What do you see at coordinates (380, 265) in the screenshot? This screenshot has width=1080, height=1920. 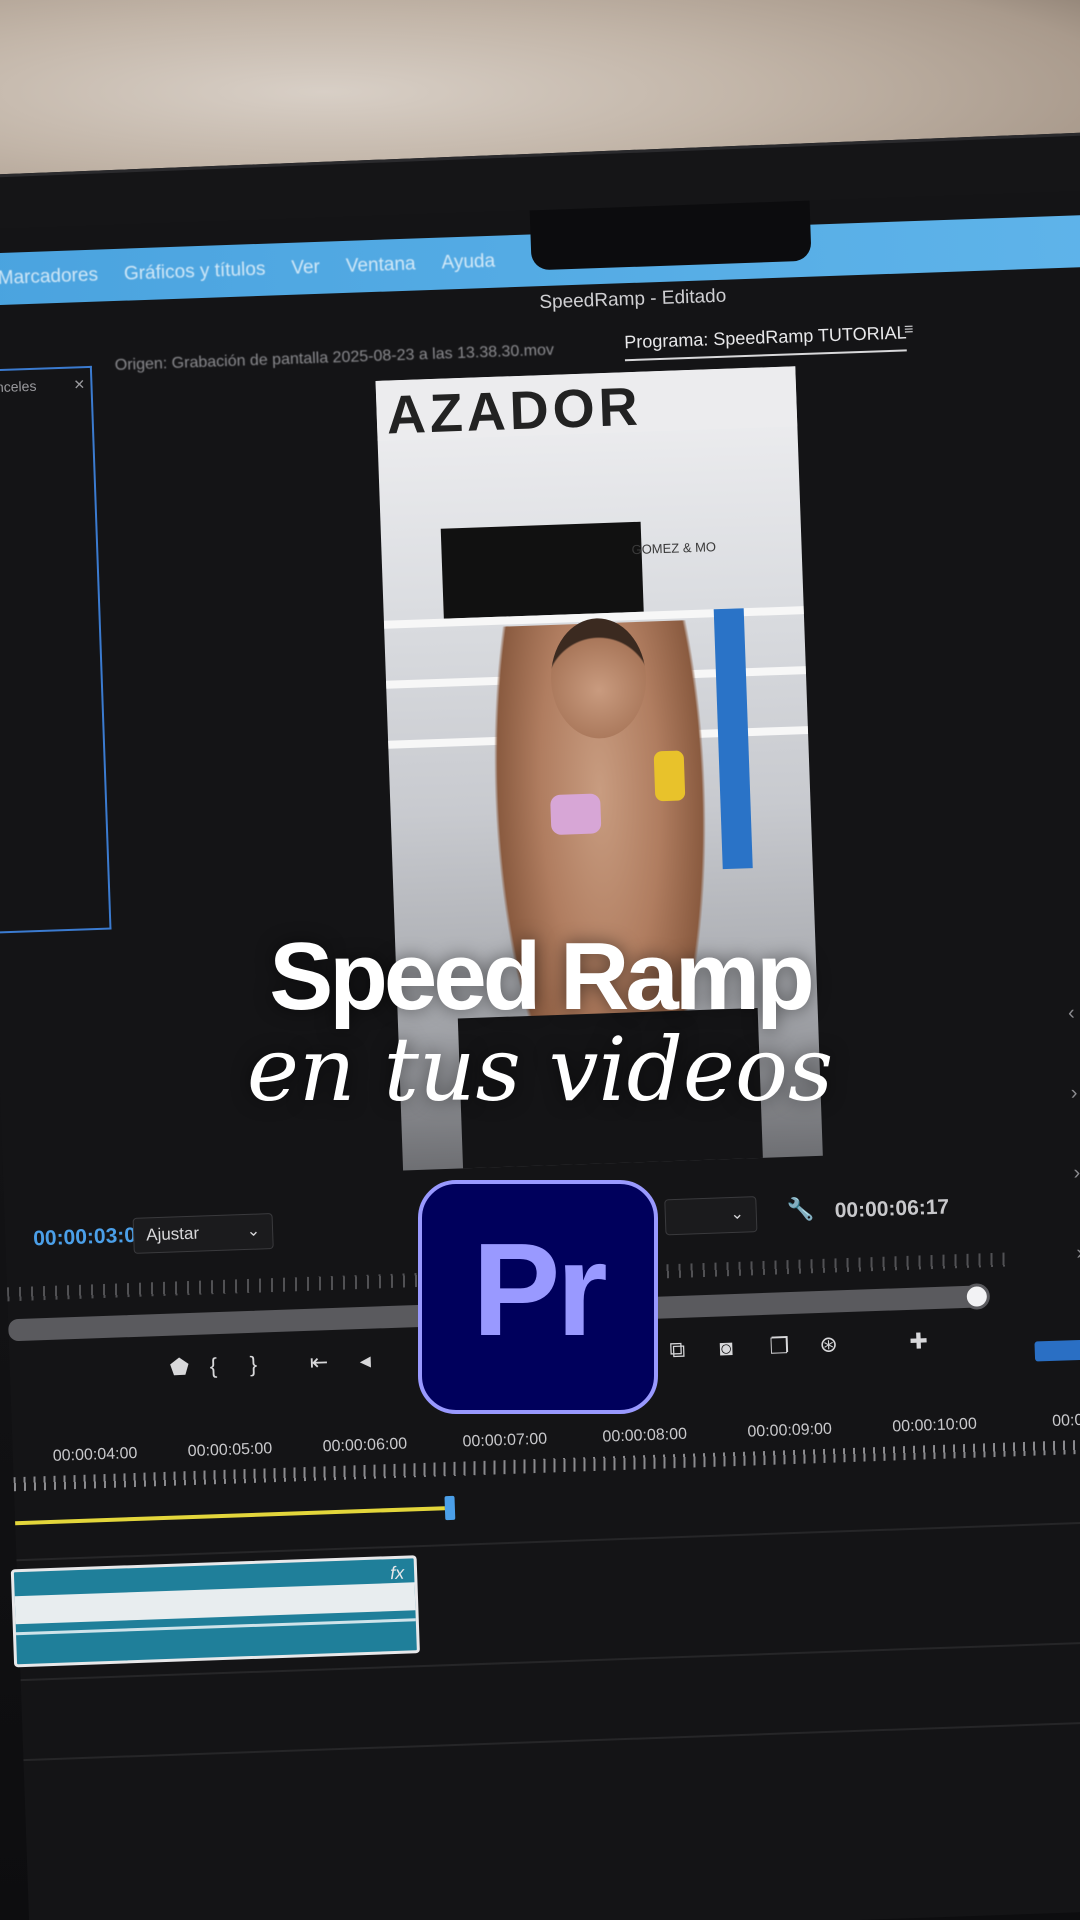 I see `menu-item-window: Ventana` at bounding box center [380, 265].